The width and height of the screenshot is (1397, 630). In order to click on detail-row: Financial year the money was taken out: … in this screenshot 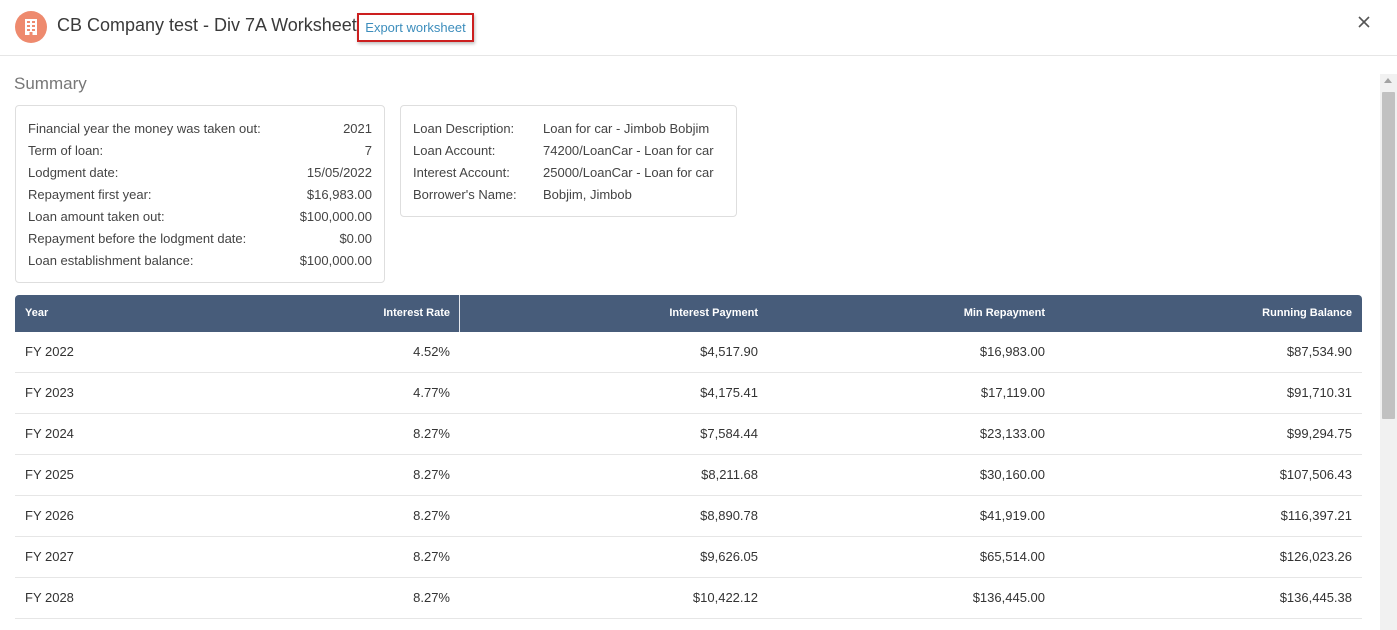, I will do `click(200, 131)`.